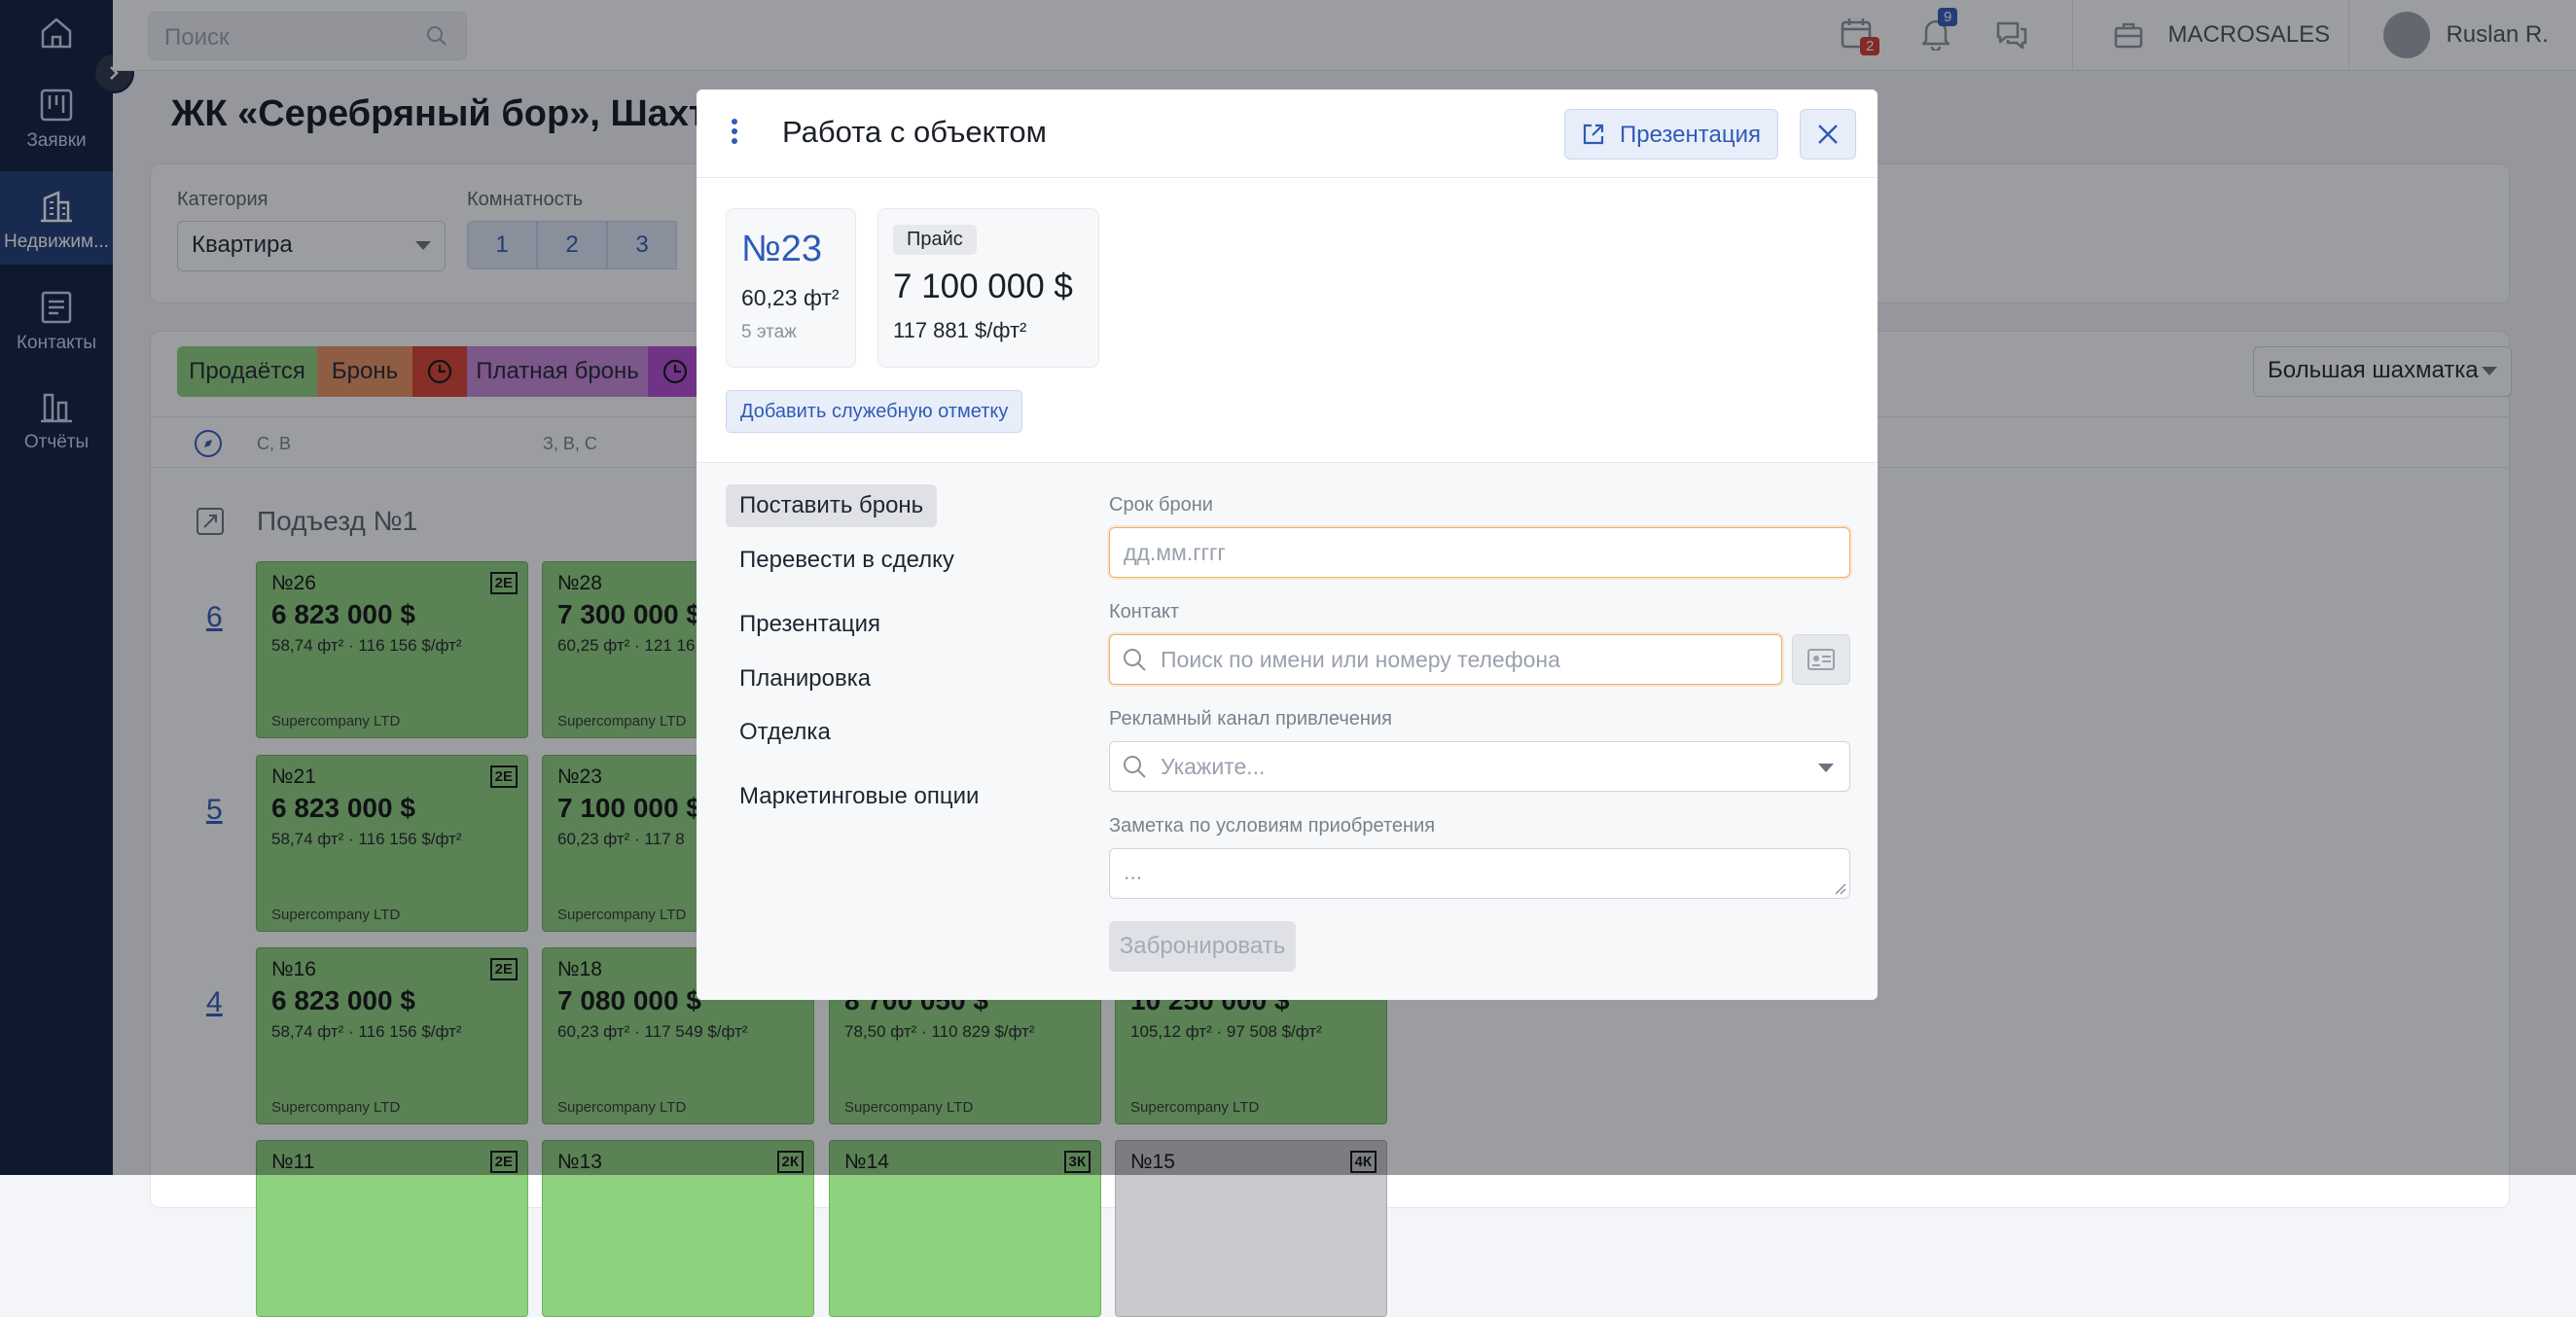  Describe the element at coordinates (810, 624) in the screenshot. I see `menu-presentation: Презентация` at that location.